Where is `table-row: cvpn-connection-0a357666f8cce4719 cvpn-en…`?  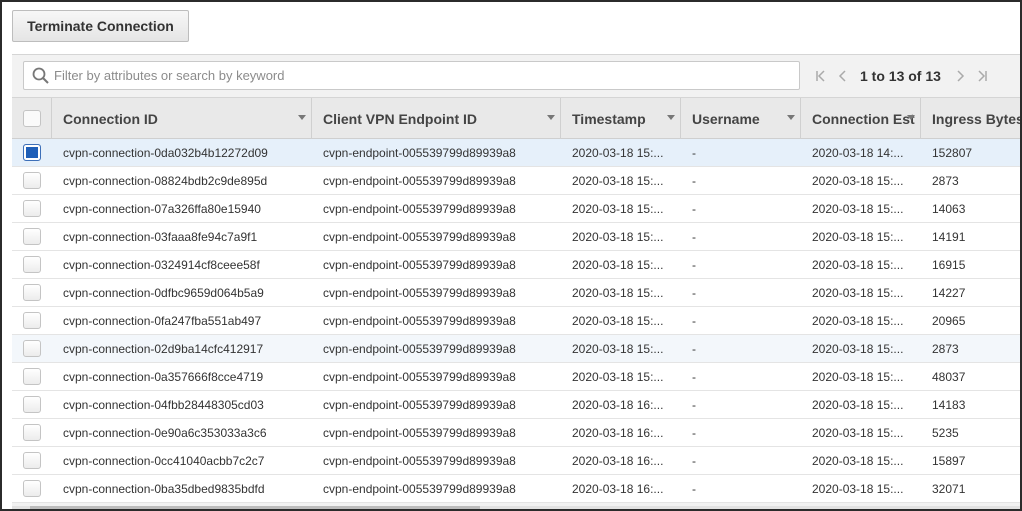 table-row: cvpn-connection-0a357666f8cce4719 cvpn-en… is located at coordinates (516, 377).